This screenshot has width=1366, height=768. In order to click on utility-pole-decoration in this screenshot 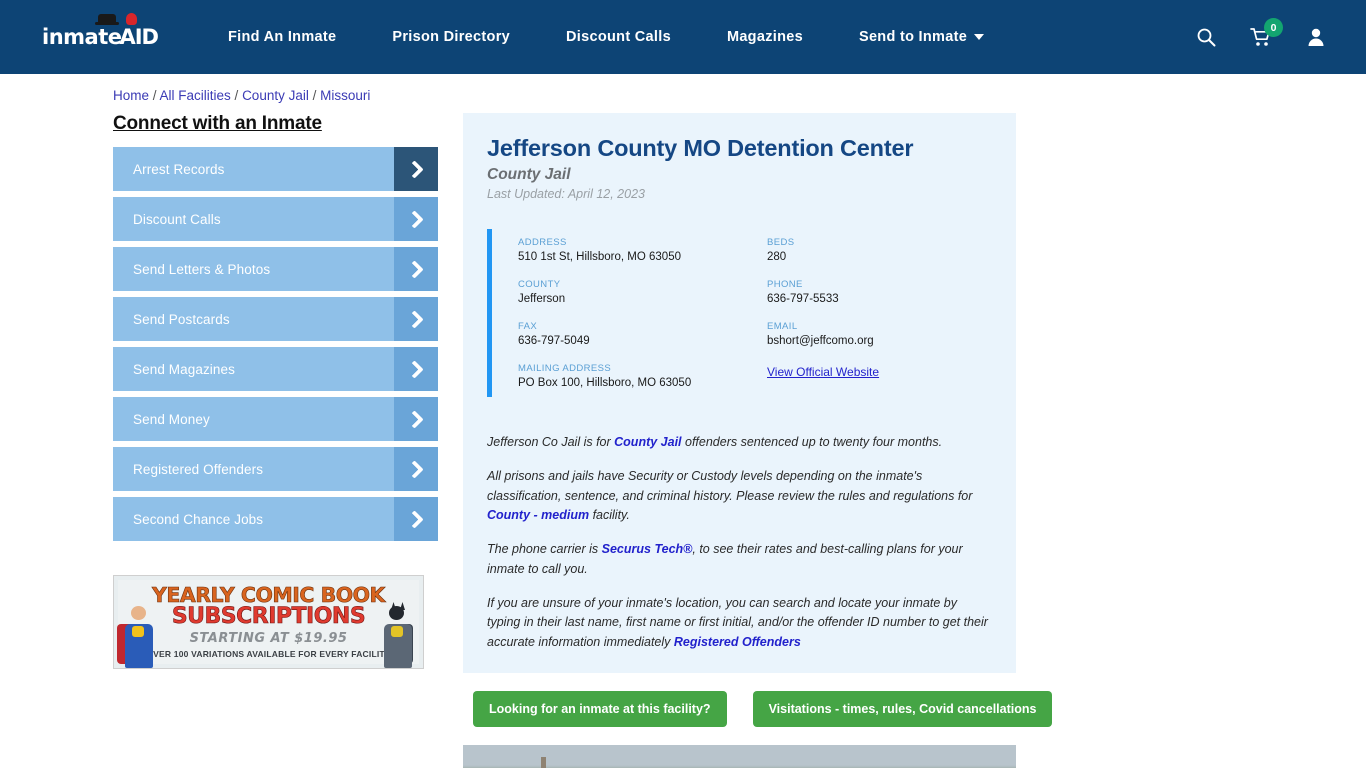, I will do `click(543, 762)`.